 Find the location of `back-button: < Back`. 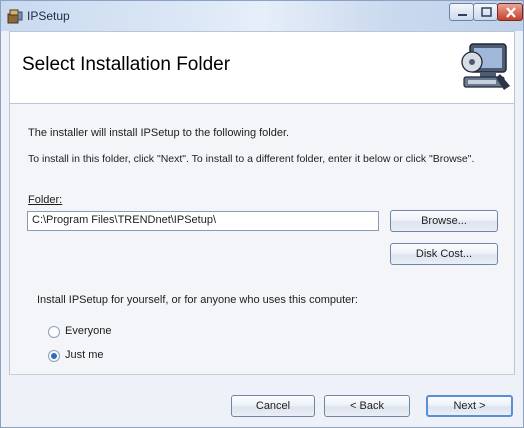

back-button: < Back is located at coordinates (367, 406).